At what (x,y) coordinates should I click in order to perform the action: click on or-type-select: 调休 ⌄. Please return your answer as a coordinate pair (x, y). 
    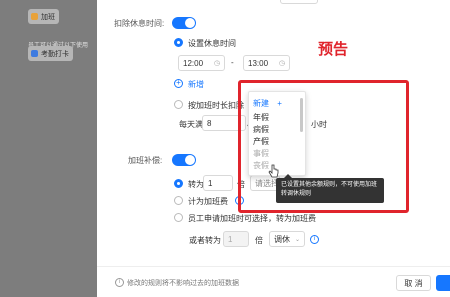
    Looking at the image, I should click on (287, 239).